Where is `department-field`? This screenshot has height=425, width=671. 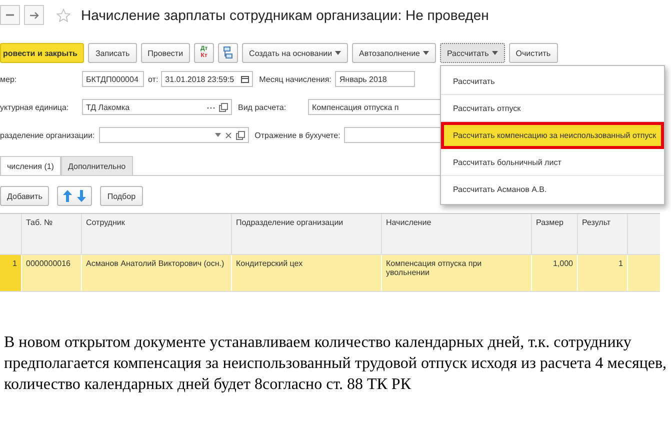
department-field is located at coordinates (173, 135).